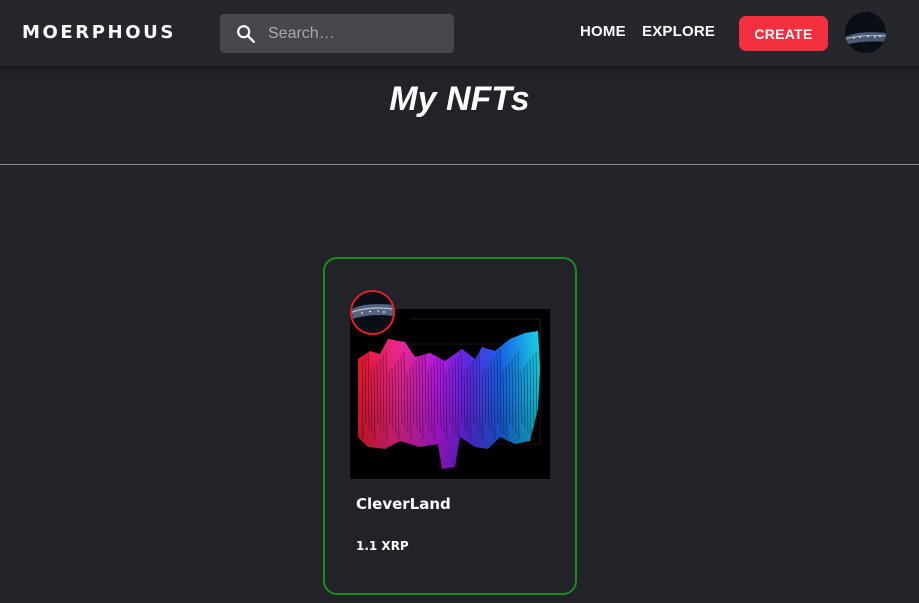  Describe the element at coordinates (382, 546) in the screenshot. I see `nft-price: 1.1 XRP` at that location.